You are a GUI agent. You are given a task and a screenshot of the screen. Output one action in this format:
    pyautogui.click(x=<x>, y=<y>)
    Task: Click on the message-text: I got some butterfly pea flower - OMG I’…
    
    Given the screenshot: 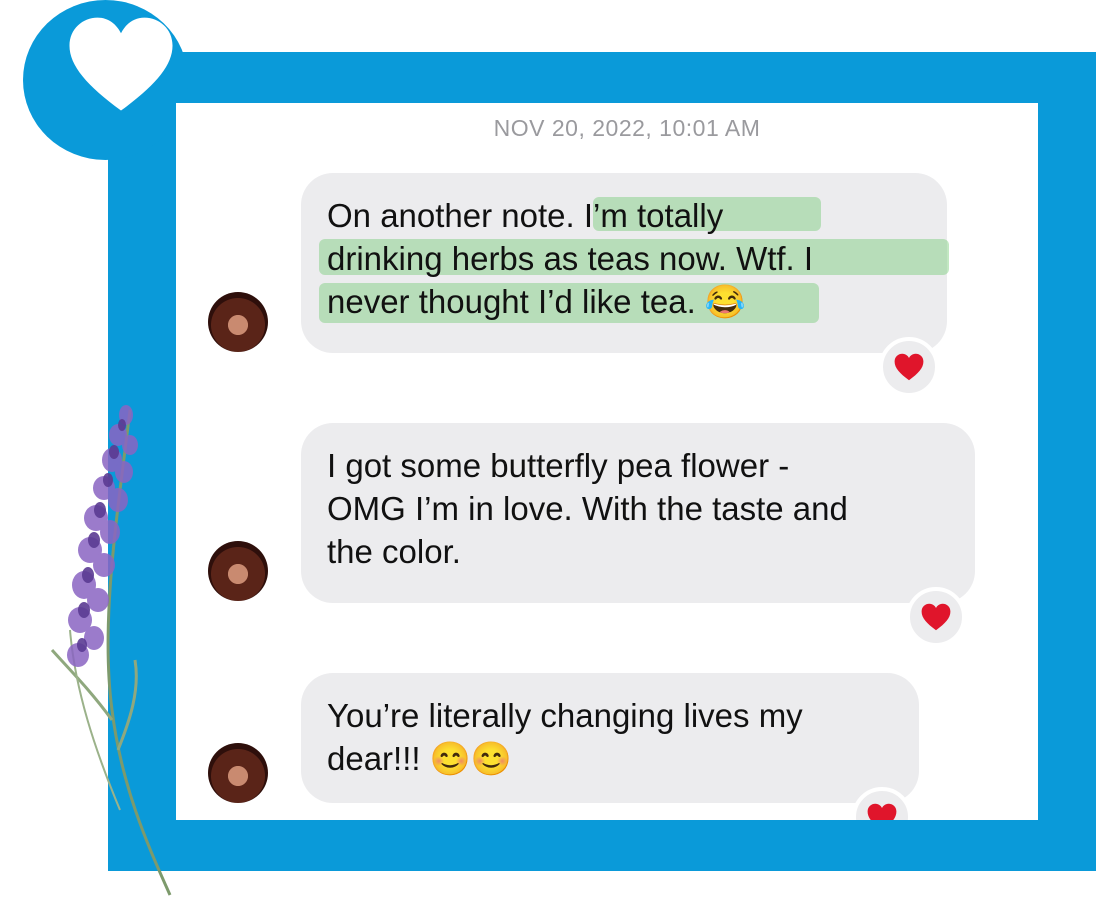 What is the action you would take?
    pyautogui.click(x=587, y=508)
    